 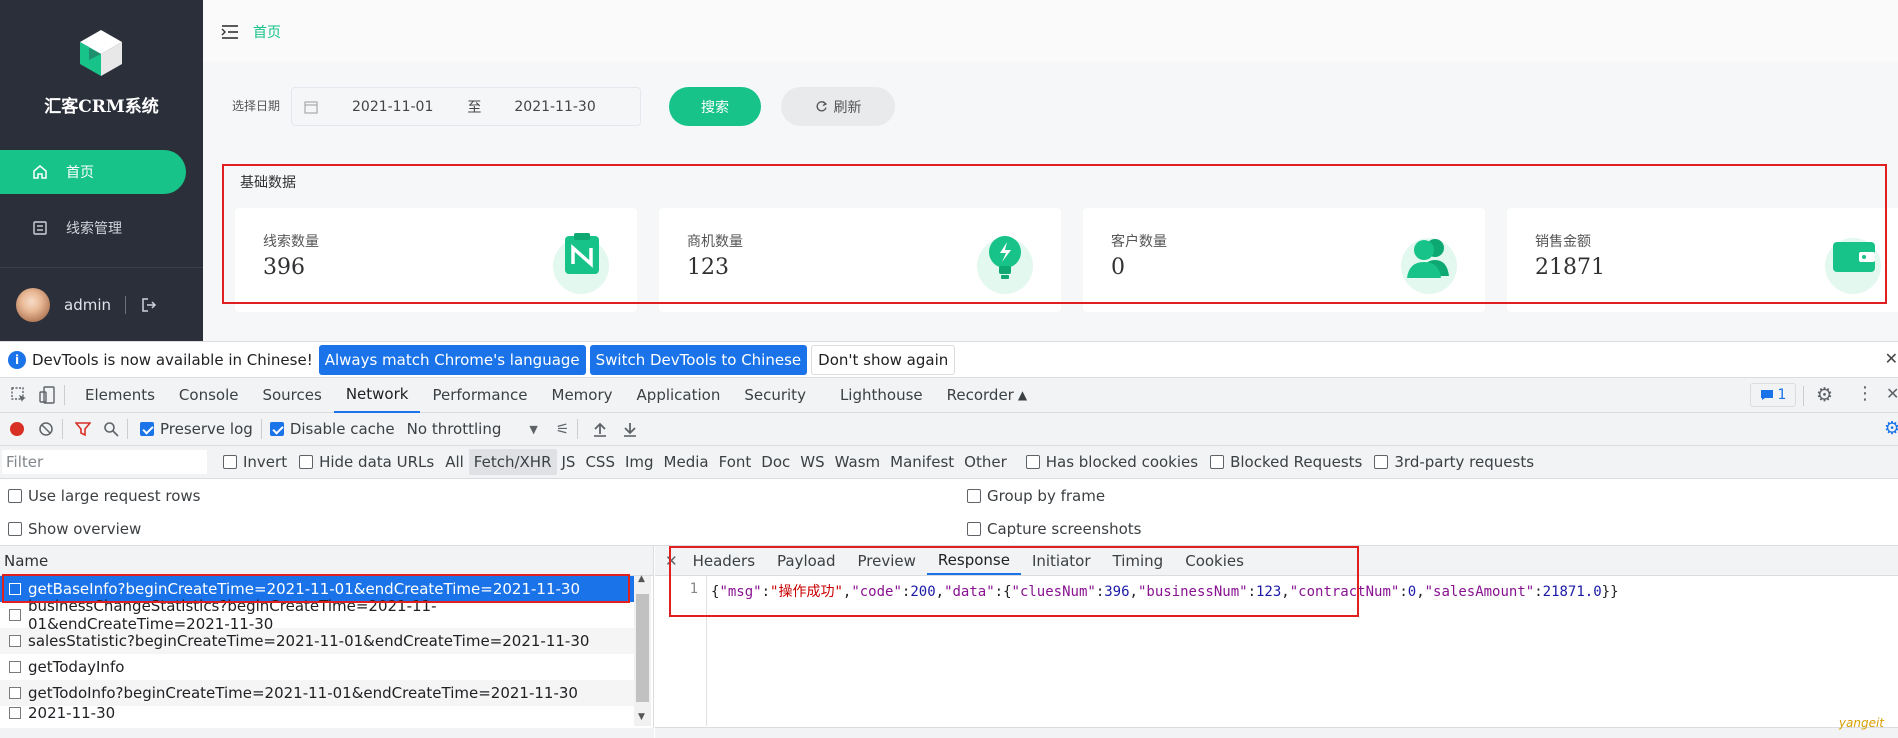 What do you see at coordinates (974, 495) in the screenshot?
I see `group-by-frame-checkbox` at bounding box center [974, 495].